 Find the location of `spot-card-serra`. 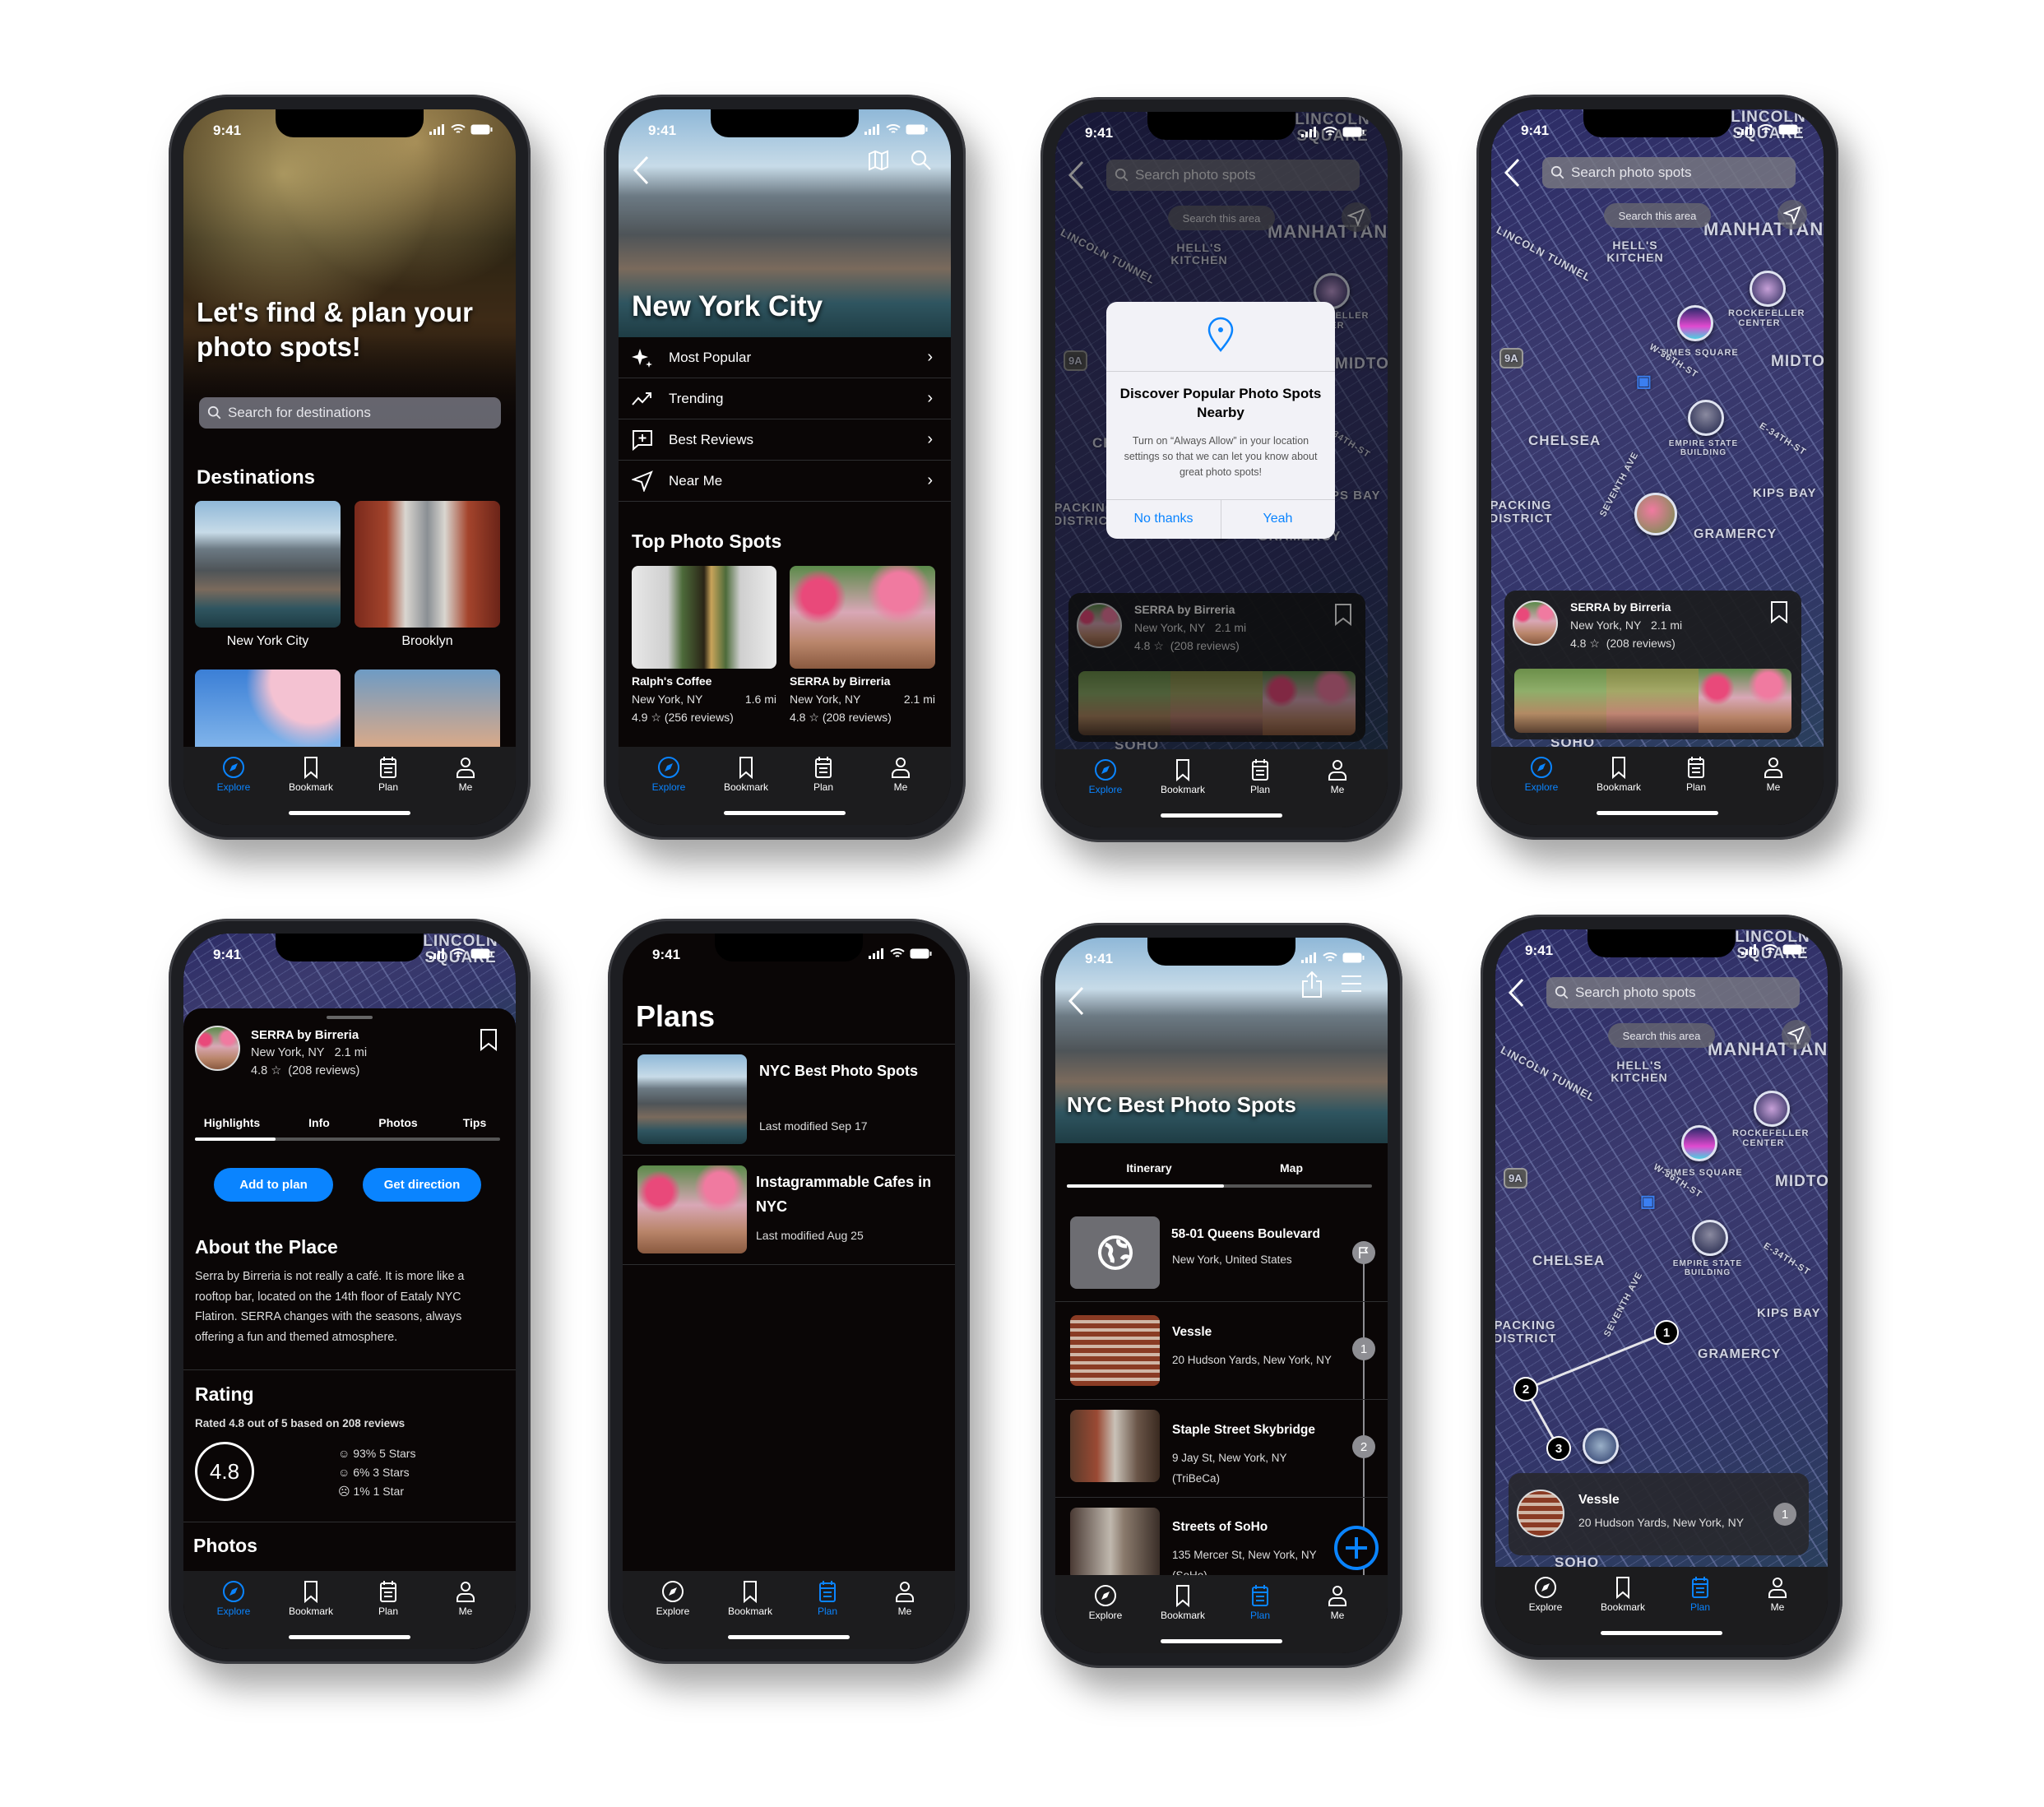

spot-card-serra is located at coordinates (863, 617).